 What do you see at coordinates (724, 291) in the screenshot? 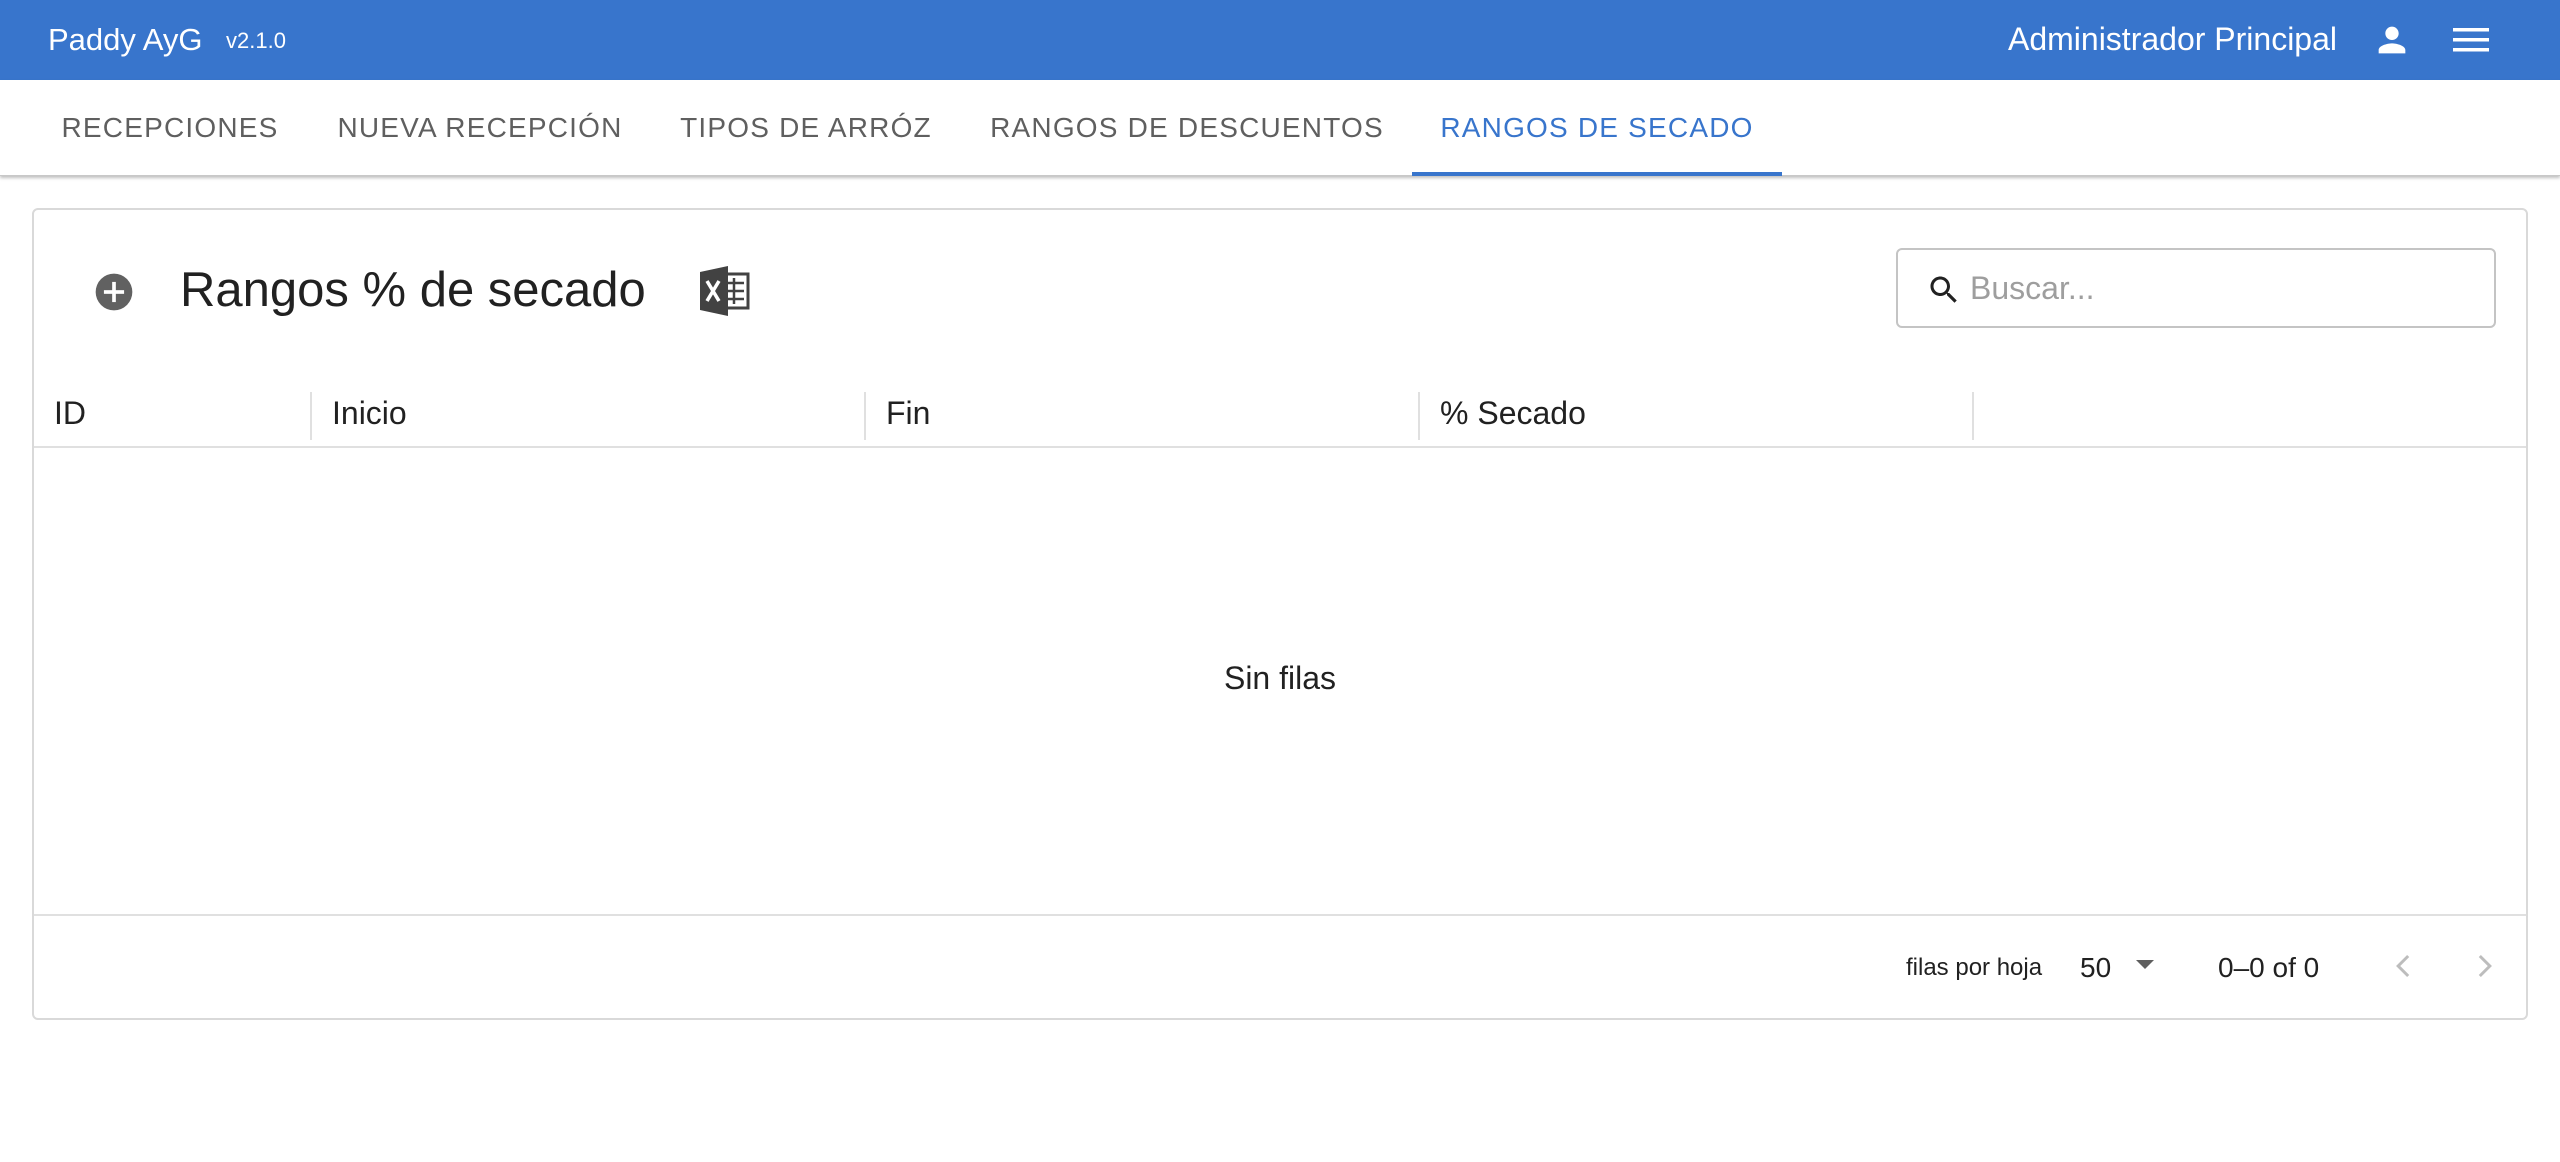
I see `excel-icon` at bounding box center [724, 291].